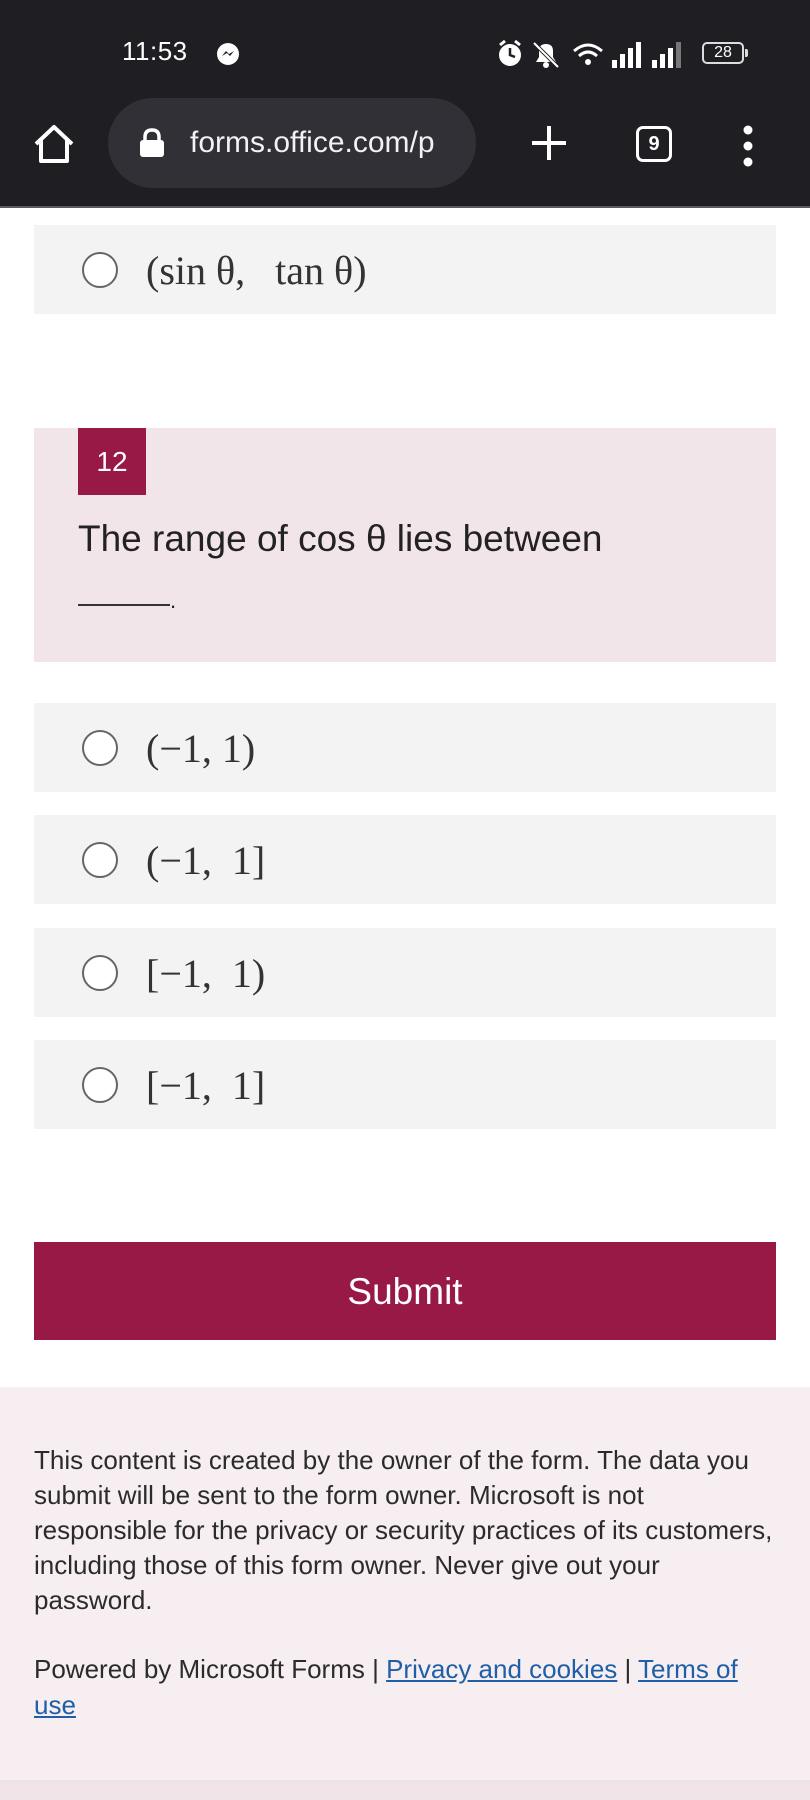 The image size is (810, 1800). Describe the element at coordinates (405, 972) in the screenshot. I see `answer-option-3: [−1, 1)` at that location.